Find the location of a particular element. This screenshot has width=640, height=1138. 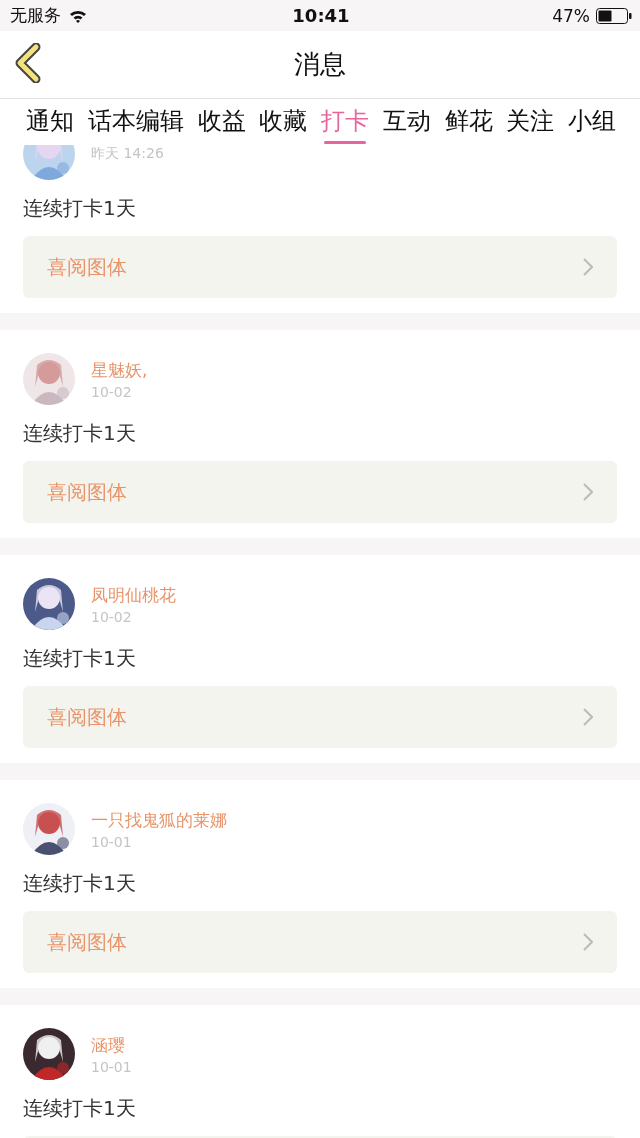

battery-percent: 47% is located at coordinates (571, 15).